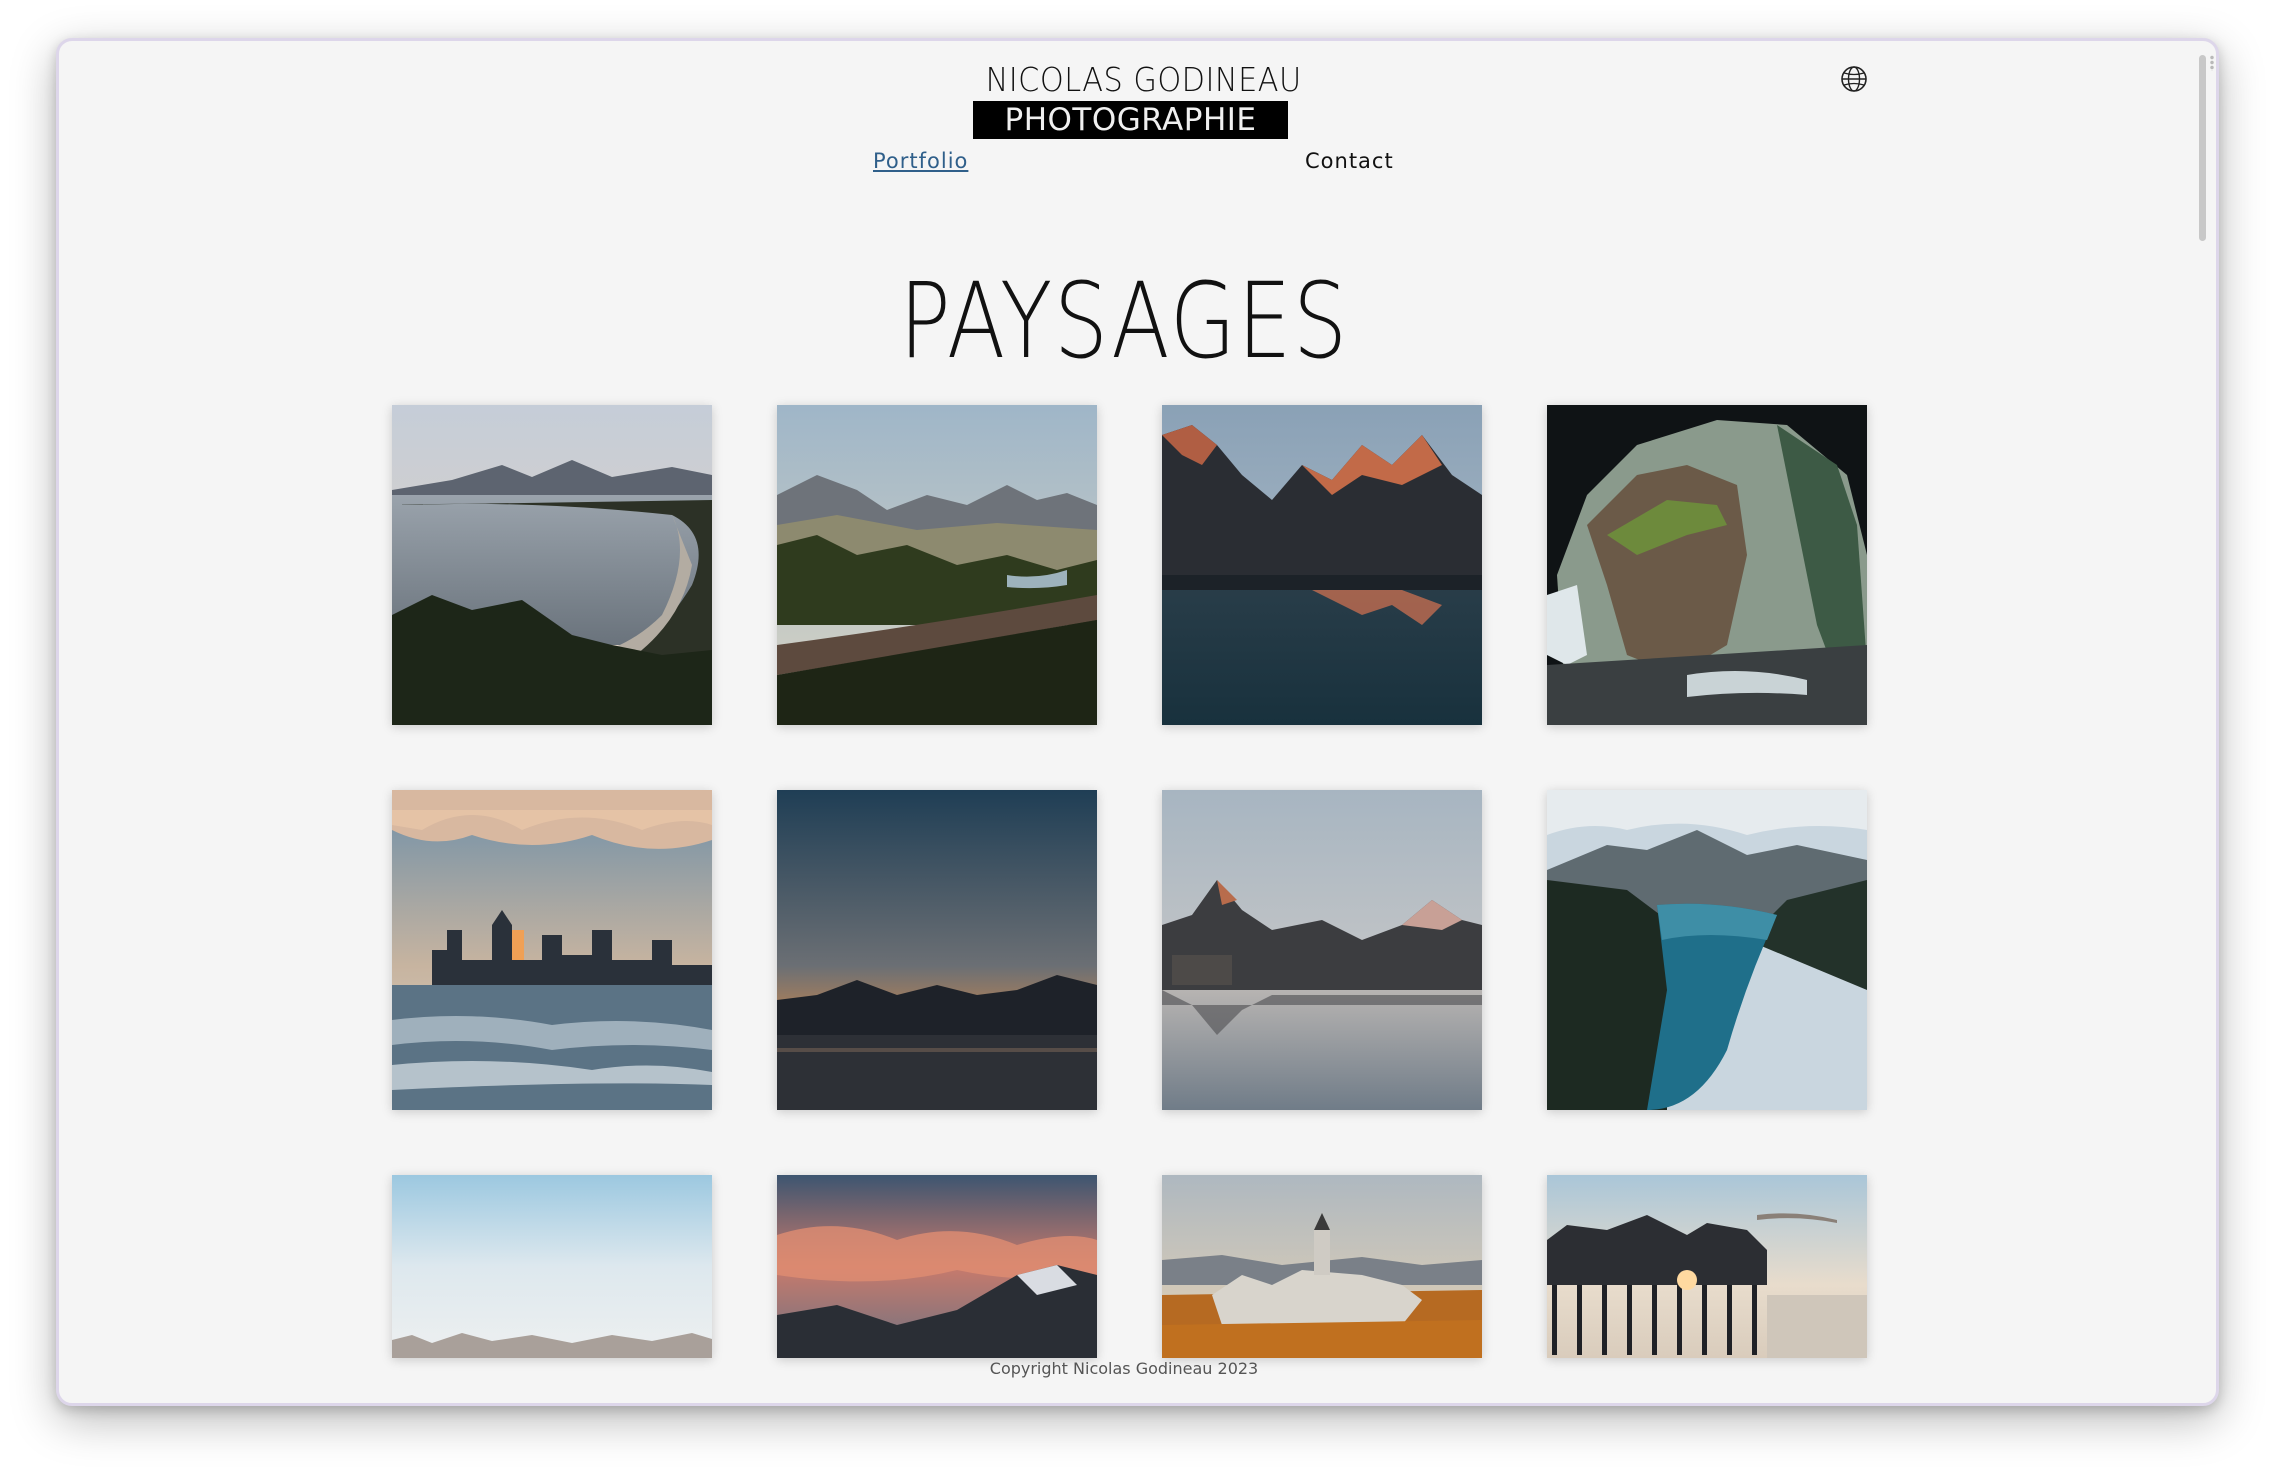 The width and height of the screenshot is (2270, 1472). Describe the element at coordinates (920, 161) in the screenshot. I see `nav-portfolio-link: Portfolio` at that location.